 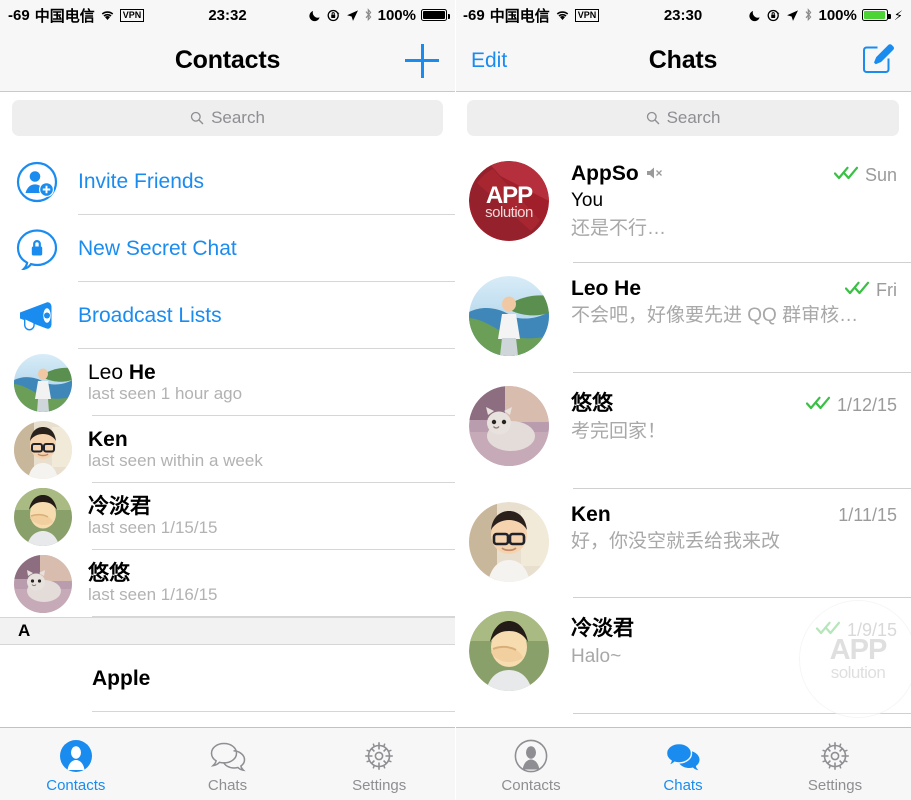 I want to click on navigation-bar: Edit Chats, so click(x=683, y=61).